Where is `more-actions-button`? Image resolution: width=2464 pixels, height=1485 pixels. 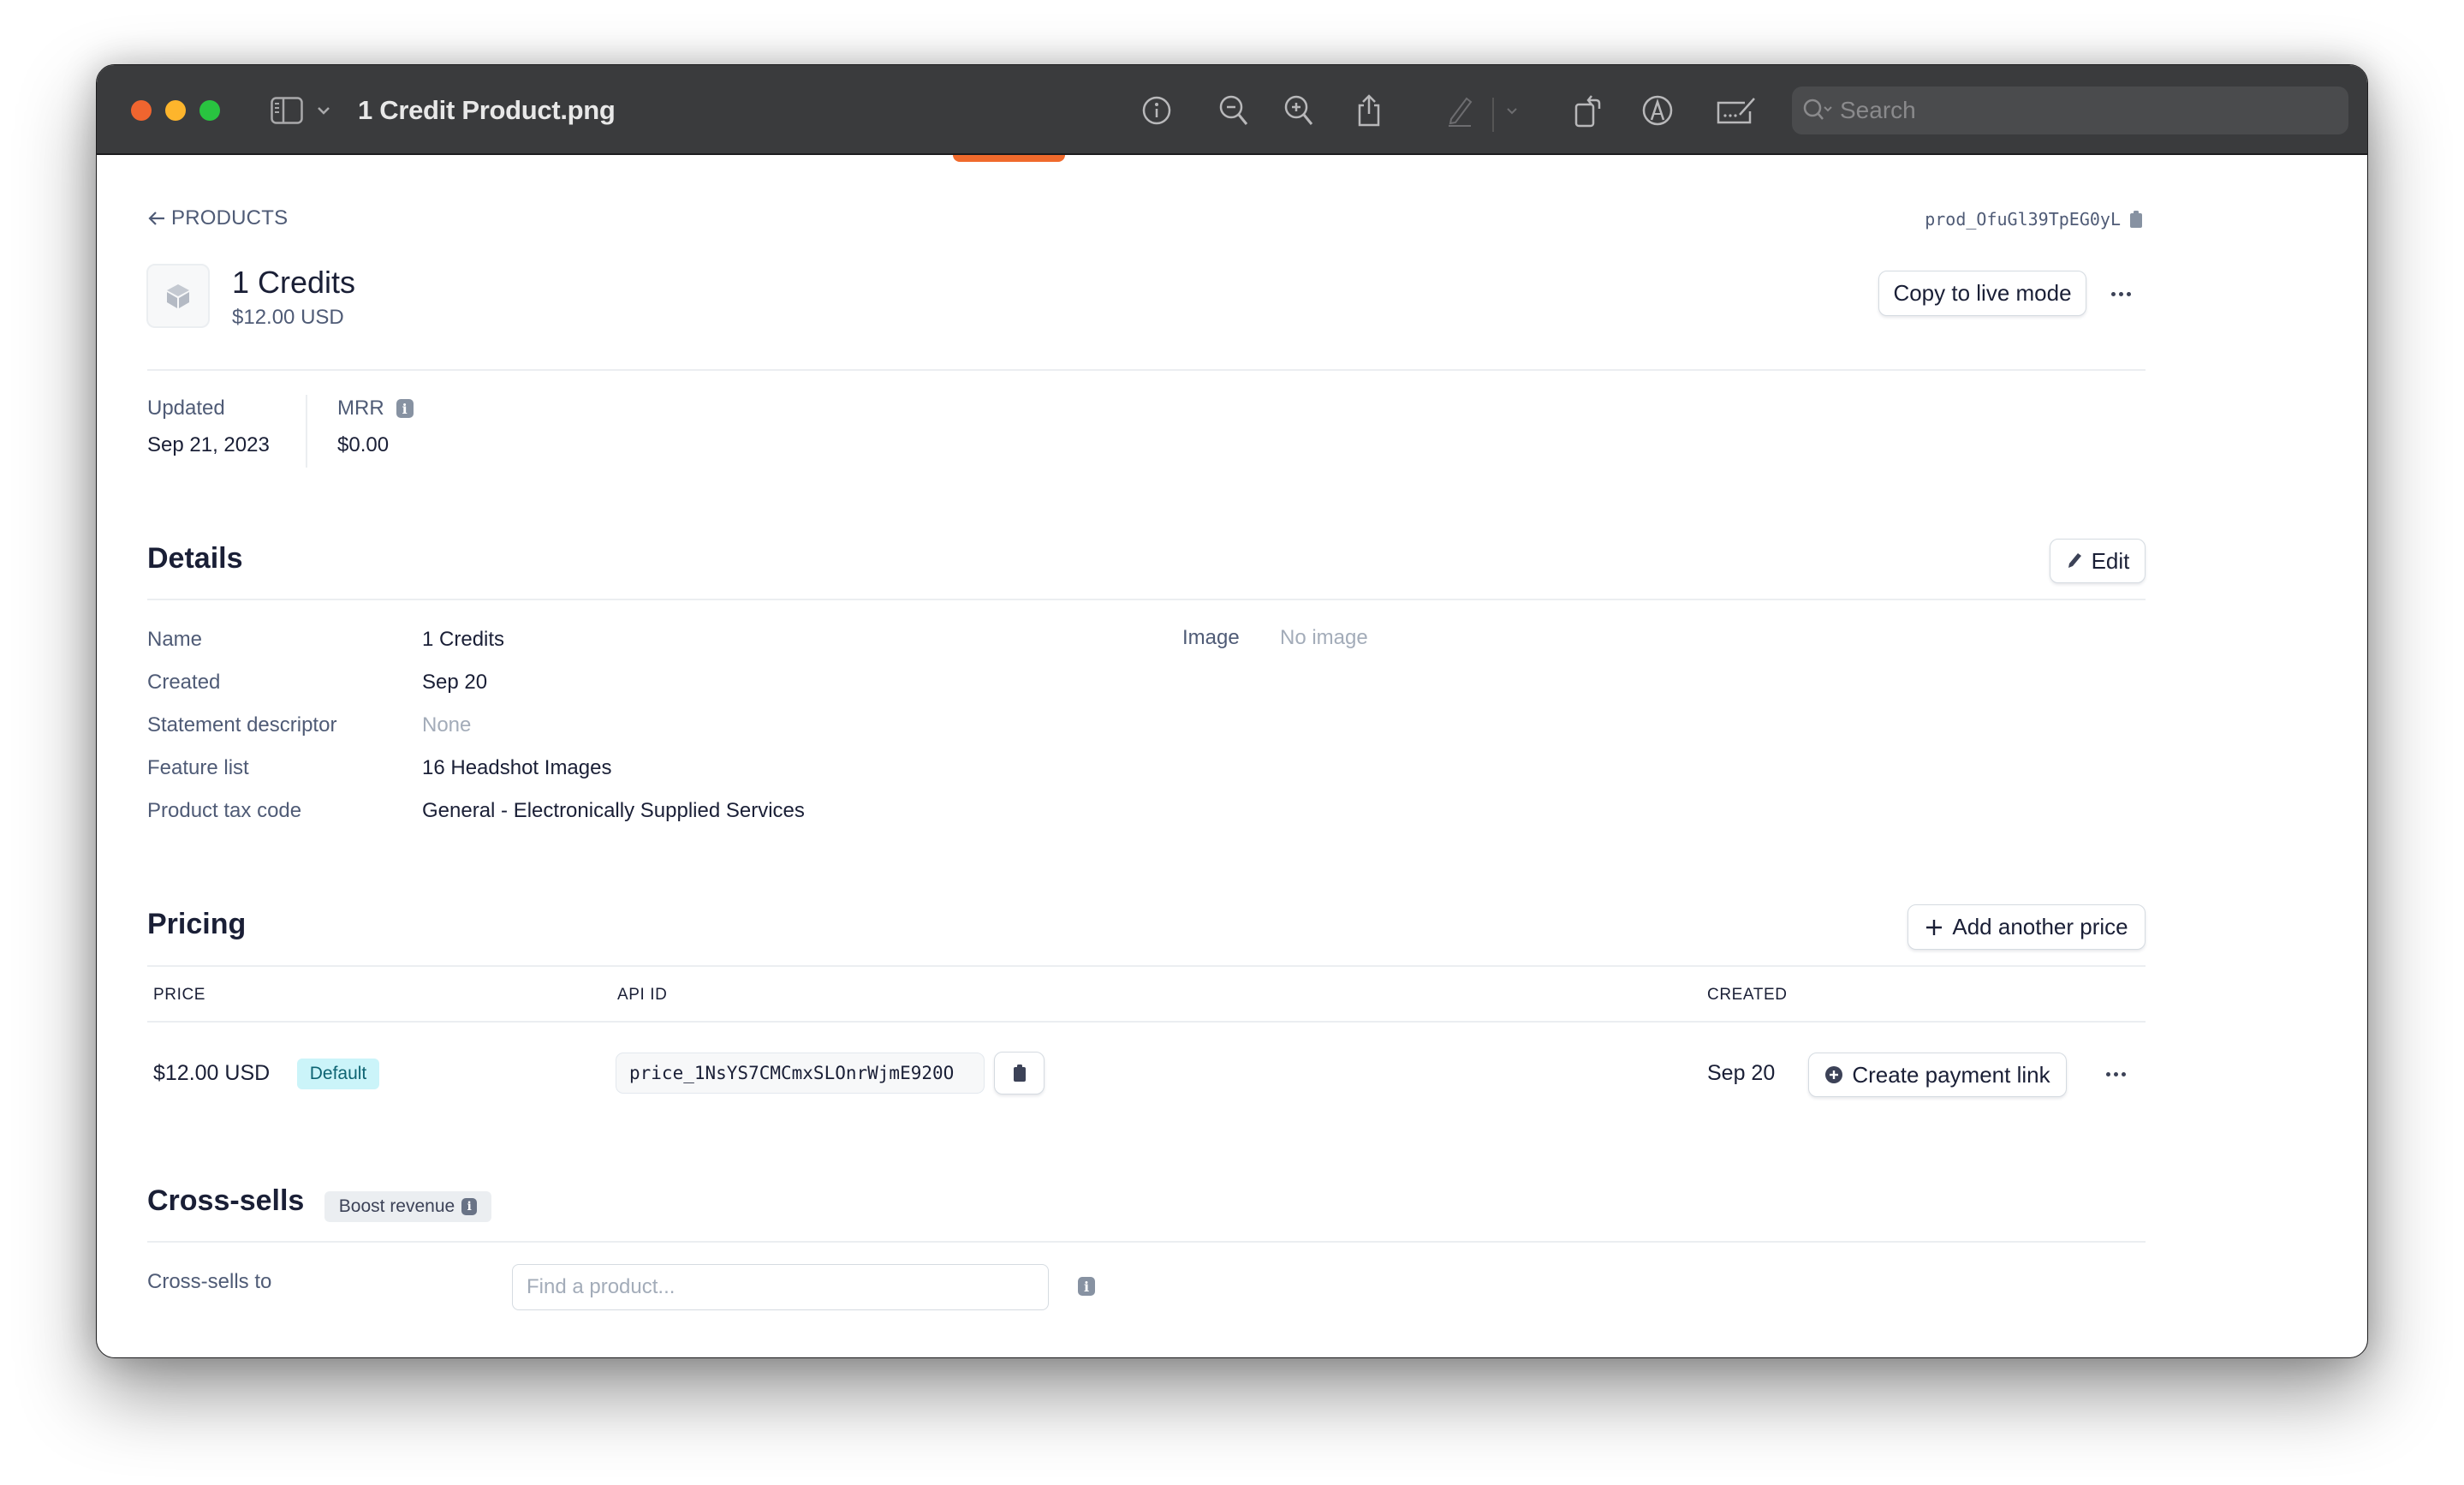
more-actions-button is located at coordinates (2121, 294).